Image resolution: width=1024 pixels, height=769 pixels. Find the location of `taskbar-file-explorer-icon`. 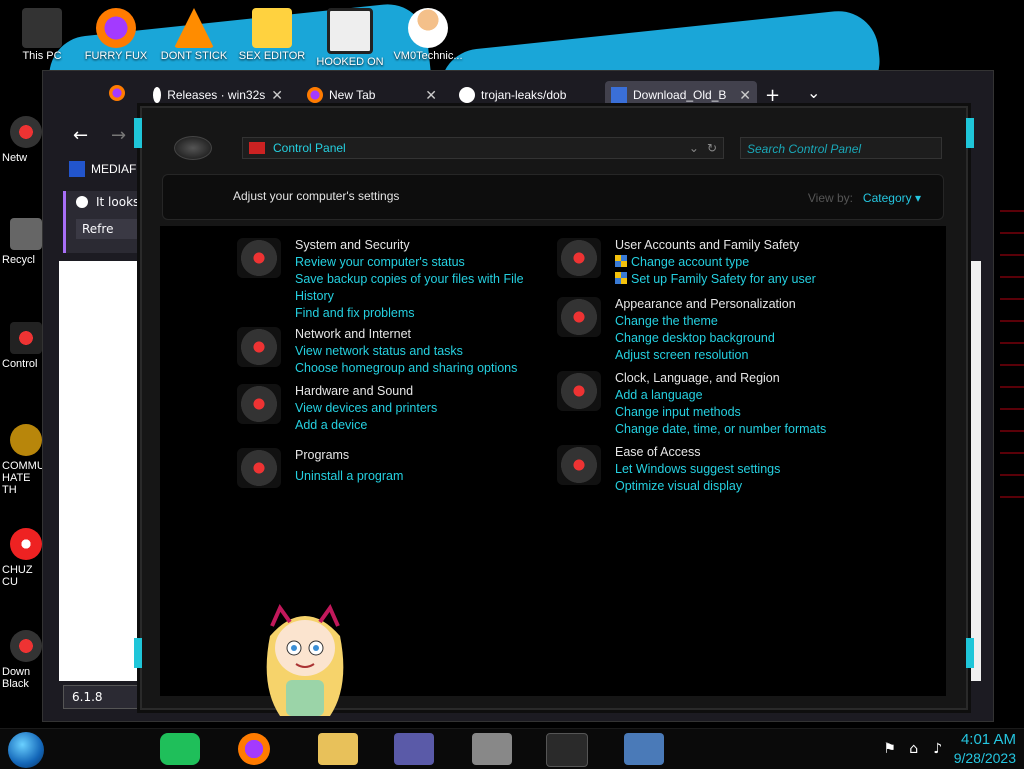

taskbar-file-explorer-icon is located at coordinates (338, 749).